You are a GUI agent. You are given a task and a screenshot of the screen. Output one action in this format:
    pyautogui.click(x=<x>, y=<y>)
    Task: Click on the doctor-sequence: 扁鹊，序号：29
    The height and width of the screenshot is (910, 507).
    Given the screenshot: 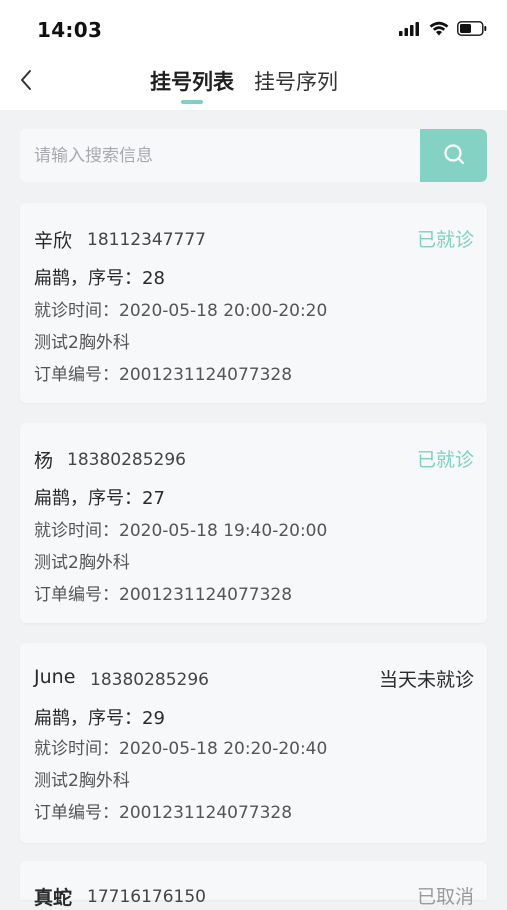 What is the action you would take?
    pyautogui.click(x=99, y=718)
    